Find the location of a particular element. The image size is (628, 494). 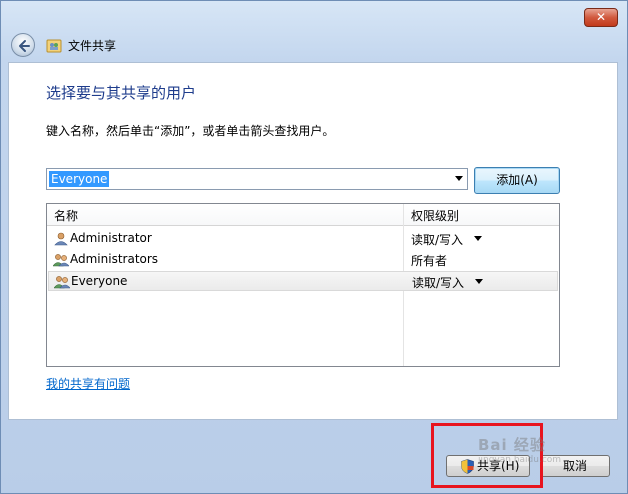

watermark-subtext: jingyan.baidu.com is located at coordinates (520, 460).